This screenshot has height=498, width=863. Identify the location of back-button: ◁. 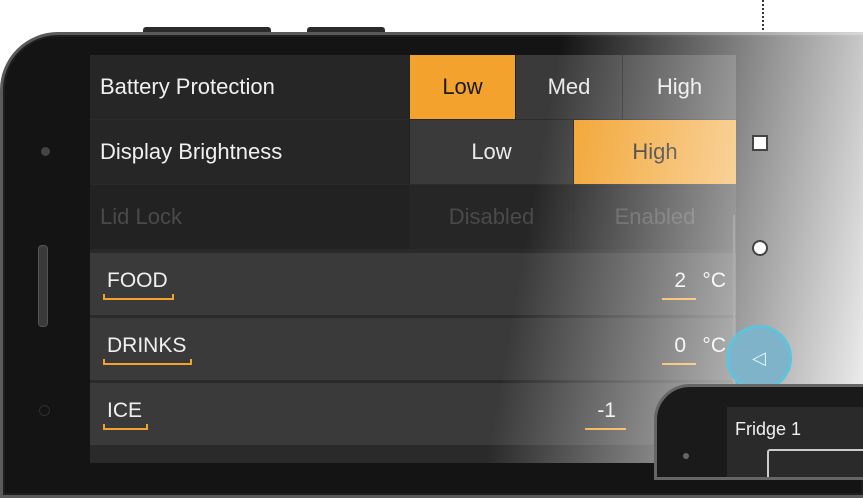
(759, 358).